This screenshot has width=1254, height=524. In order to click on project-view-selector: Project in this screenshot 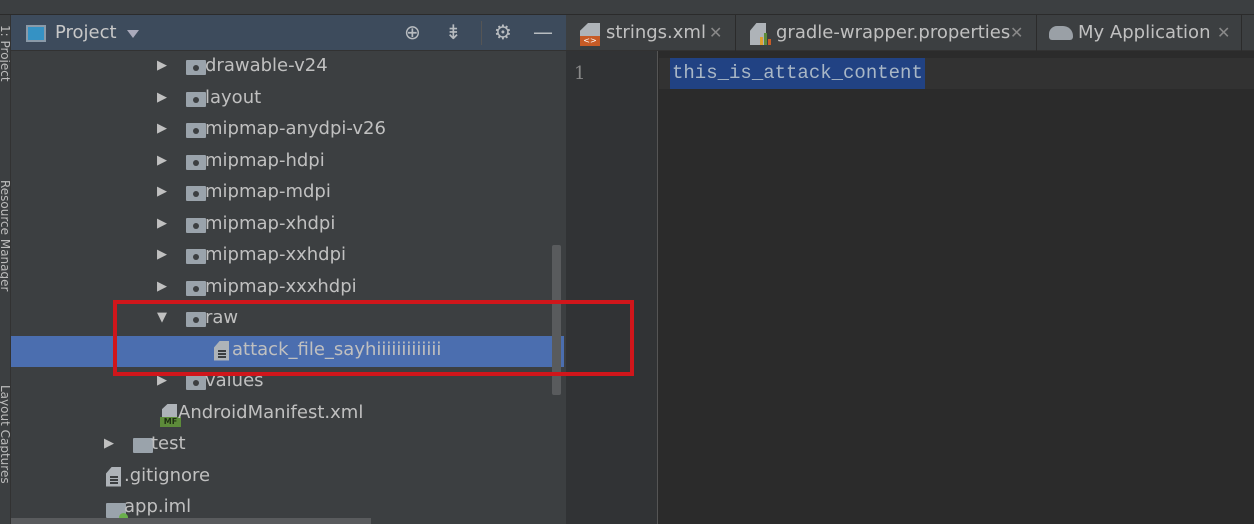, I will do `click(86, 32)`.